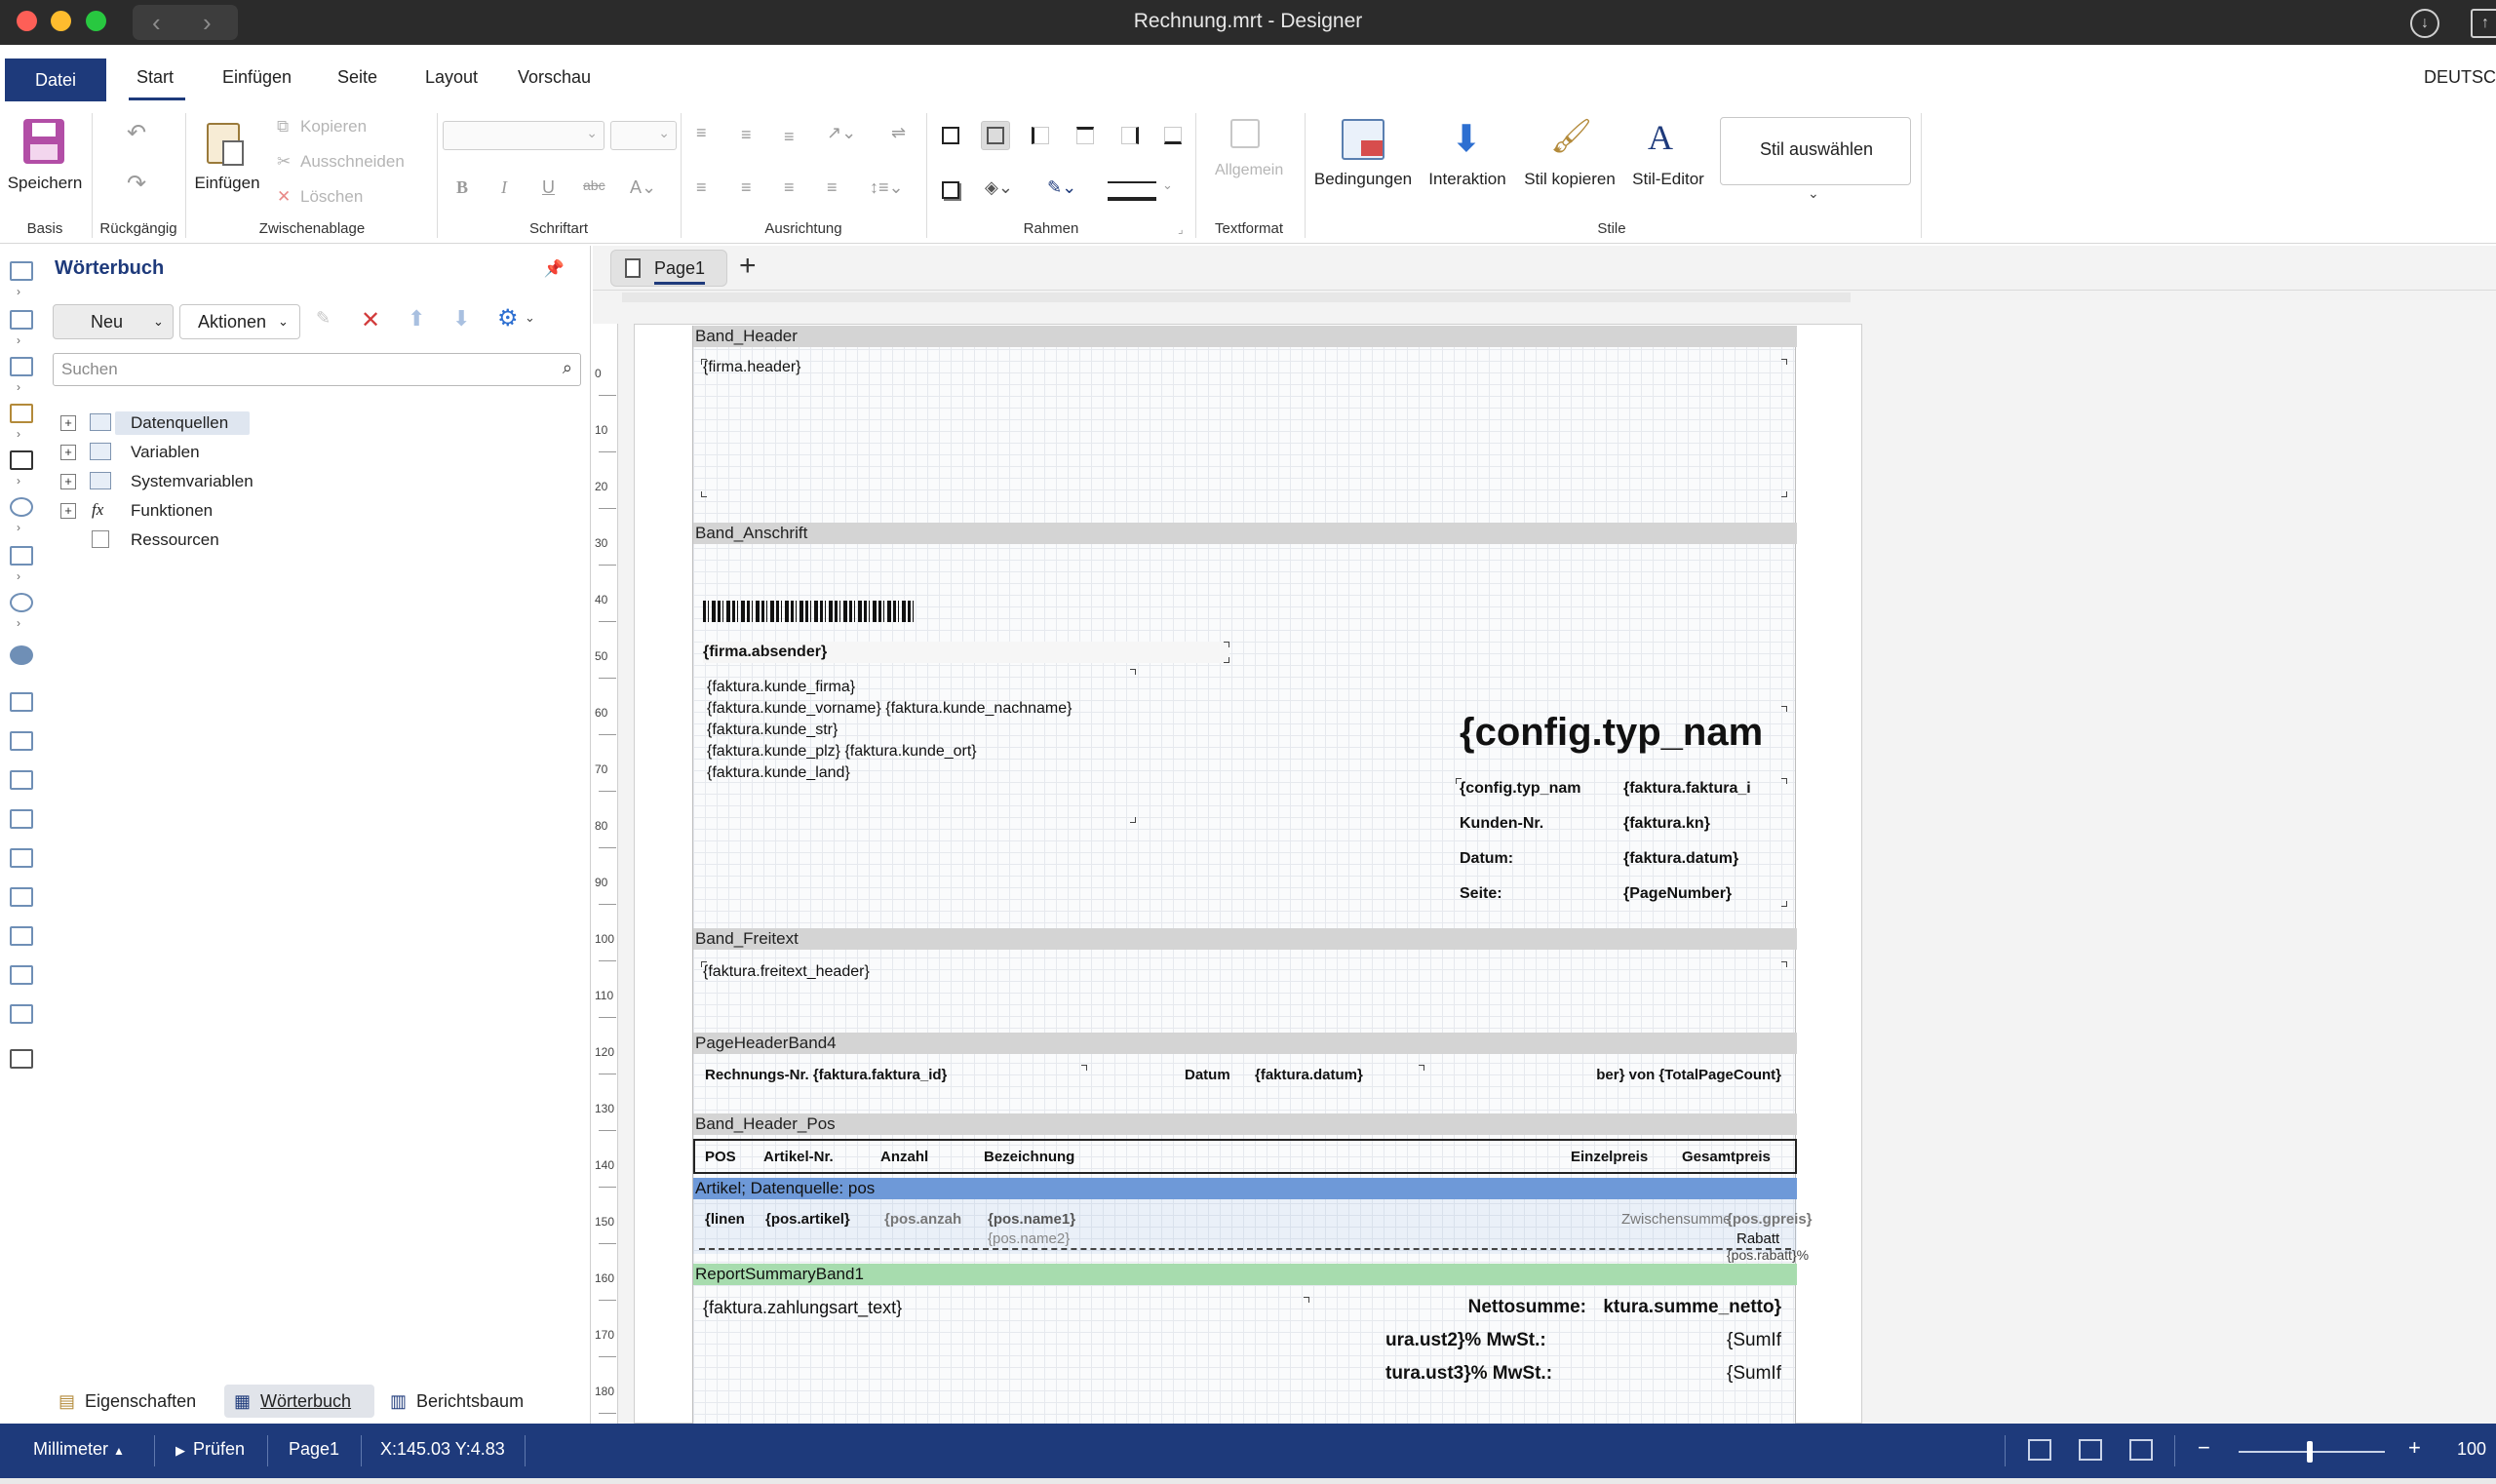 The width and height of the screenshot is (2496, 1484). What do you see at coordinates (1668, 179) in the screenshot?
I see `style-editor-button: Stil-Editor` at bounding box center [1668, 179].